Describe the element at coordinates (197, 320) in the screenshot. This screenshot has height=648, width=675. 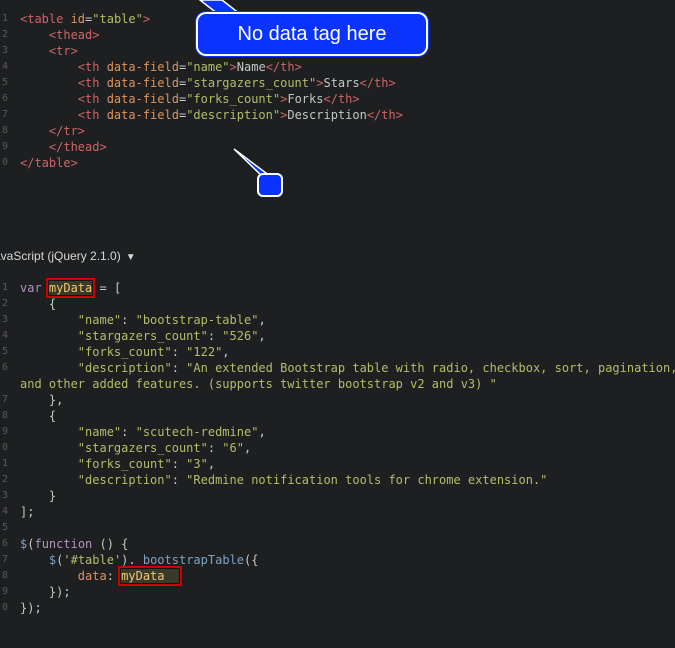
I see `code-token: "bootstrap-table"` at that location.